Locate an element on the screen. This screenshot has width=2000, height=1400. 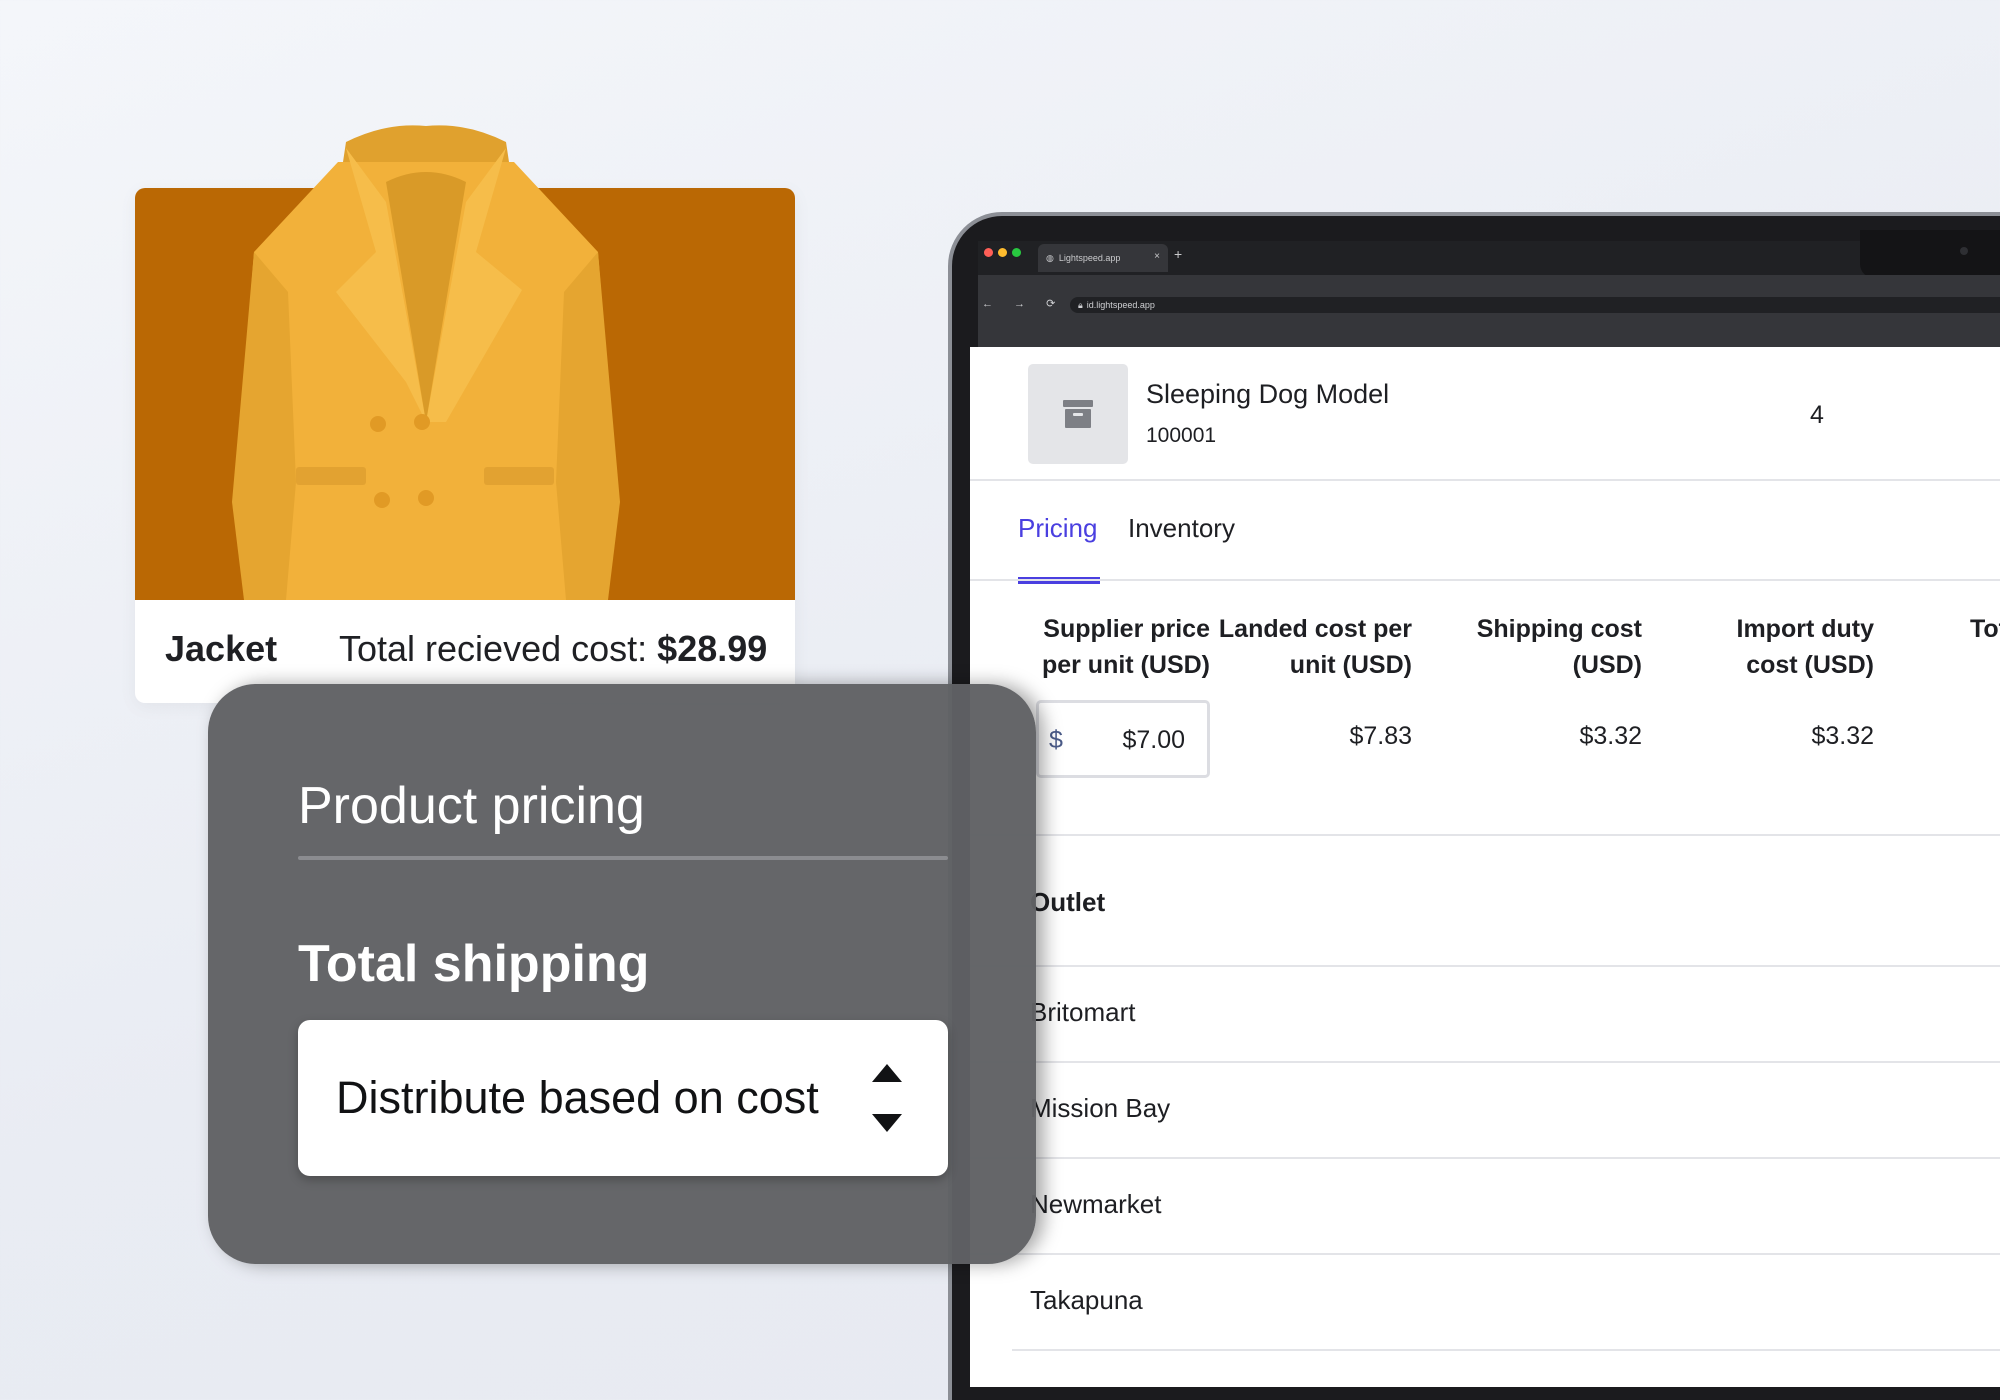
card-product-label: Jacket is located at coordinates (221, 648).